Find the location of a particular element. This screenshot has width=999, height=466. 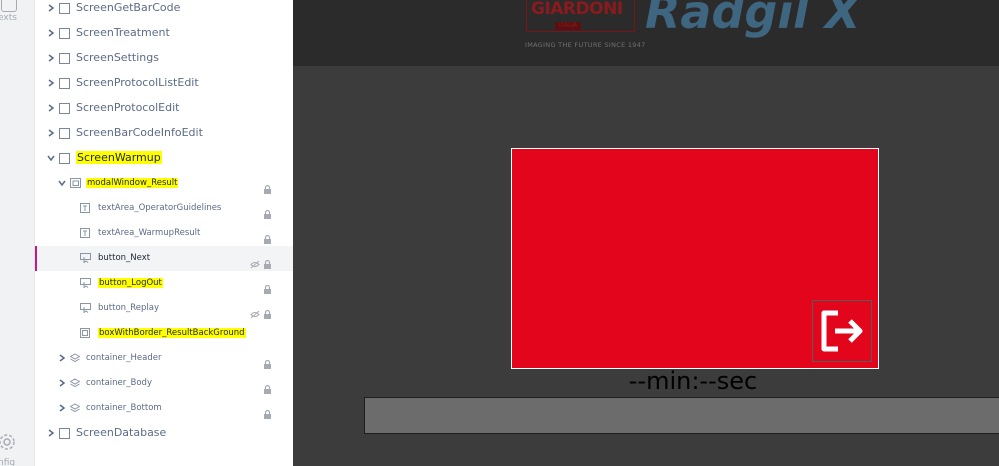

tree-item-label: textArea_WarmupResult is located at coordinates (149, 233).